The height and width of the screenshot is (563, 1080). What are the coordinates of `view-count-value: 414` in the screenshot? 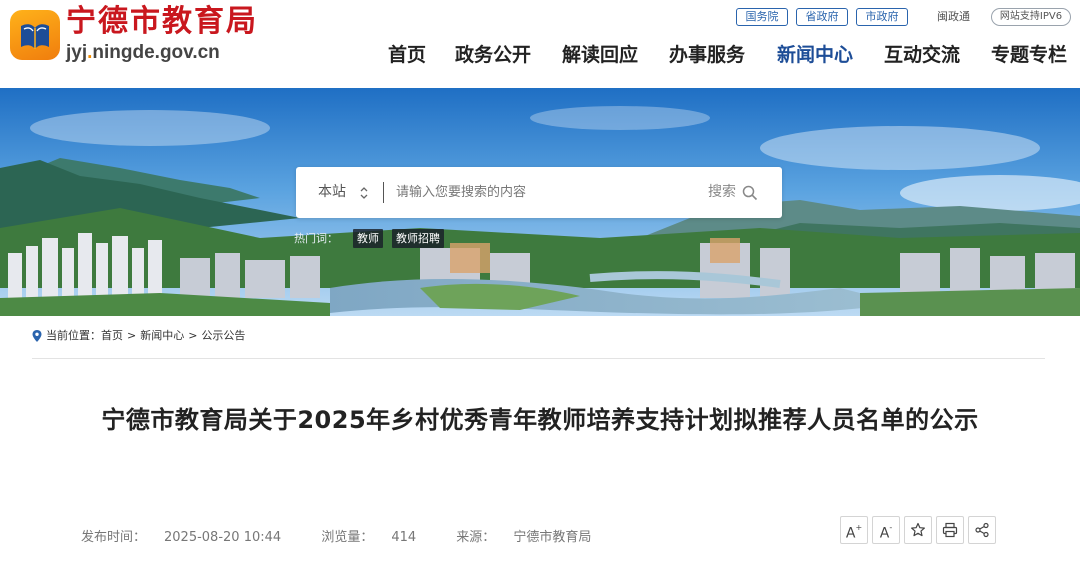 It's located at (404, 537).